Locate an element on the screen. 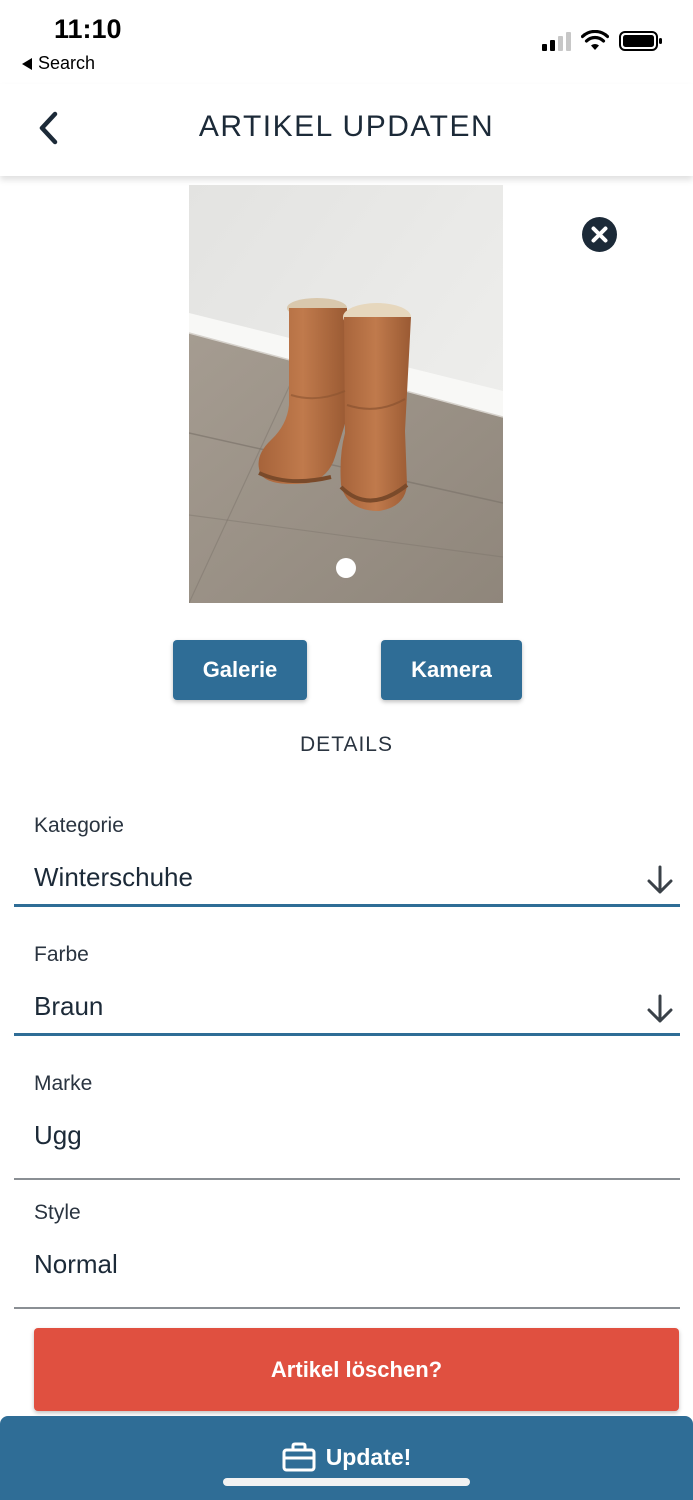 This screenshot has height=1500, width=693. brand-value: Ugg is located at coordinates (58, 1135).